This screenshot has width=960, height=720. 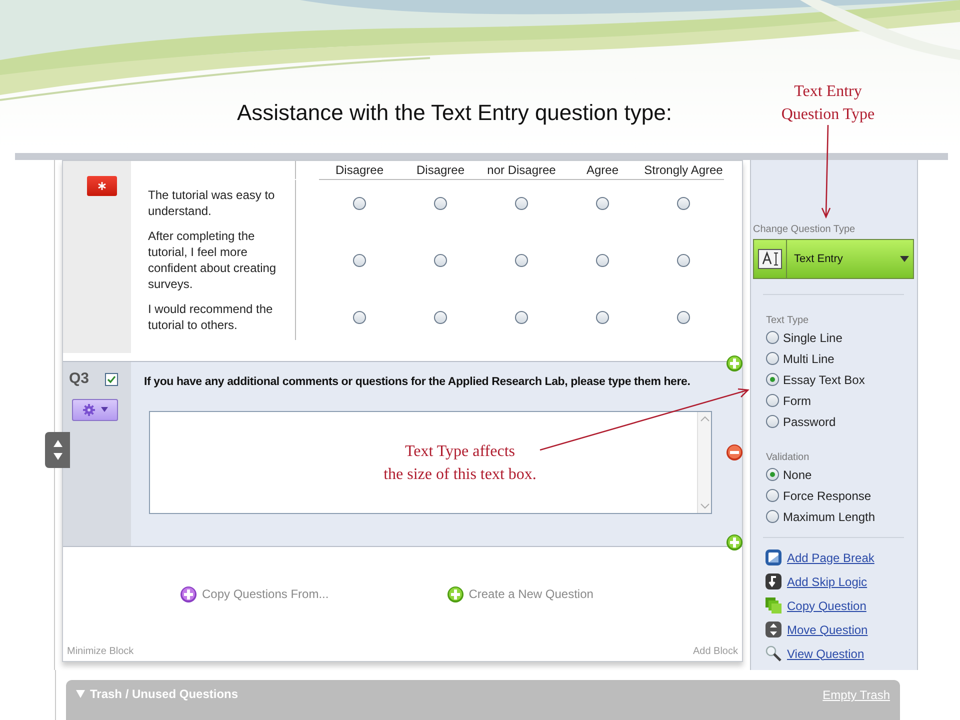 What do you see at coordinates (830, 557) in the screenshot?
I see `panel-link: Add Page Break` at bounding box center [830, 557].